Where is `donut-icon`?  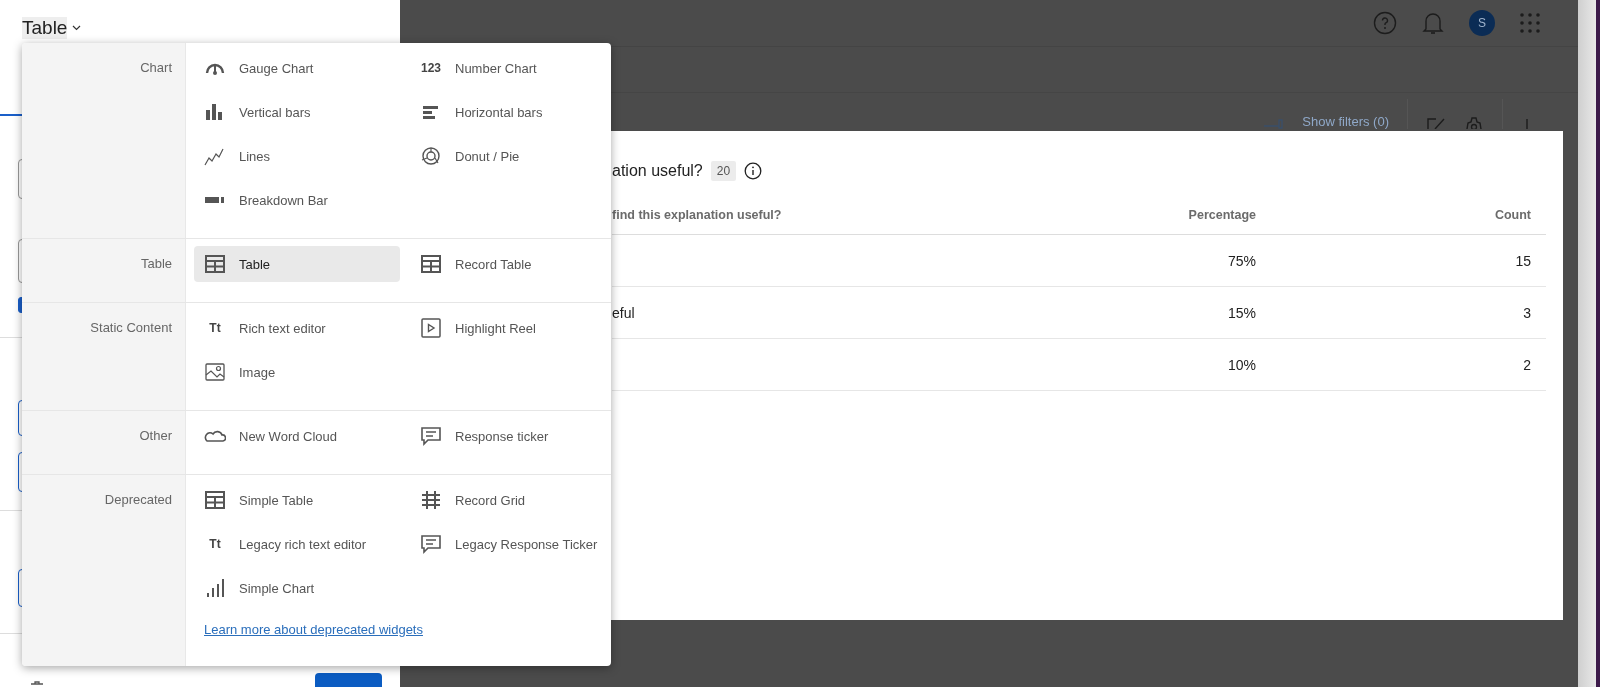 donut-icon is located at coordinates (431, 156).